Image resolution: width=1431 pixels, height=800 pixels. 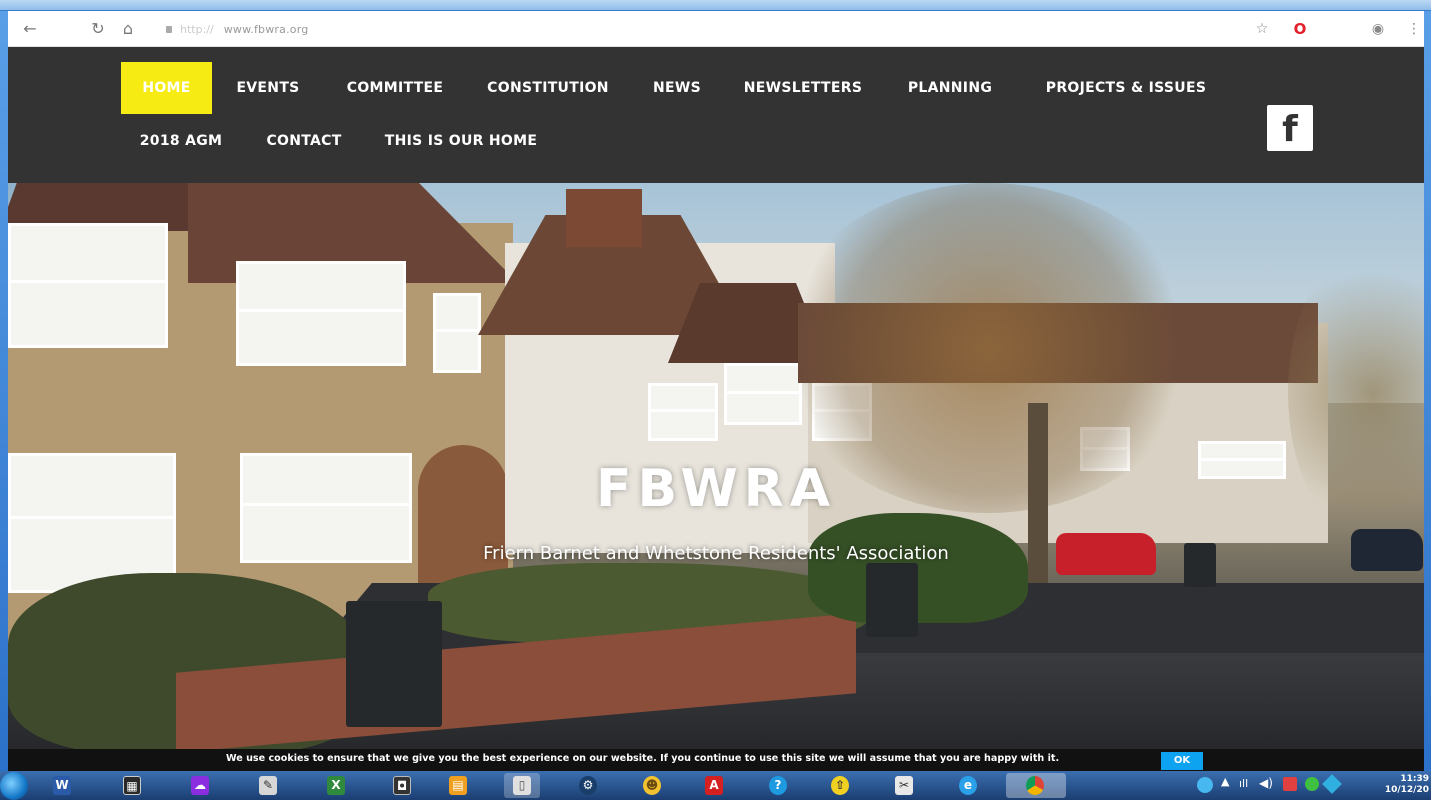 What do you see at coordinates (14, 786) in the screenshot?
I see `start-button` at bounding box center [14, 786].